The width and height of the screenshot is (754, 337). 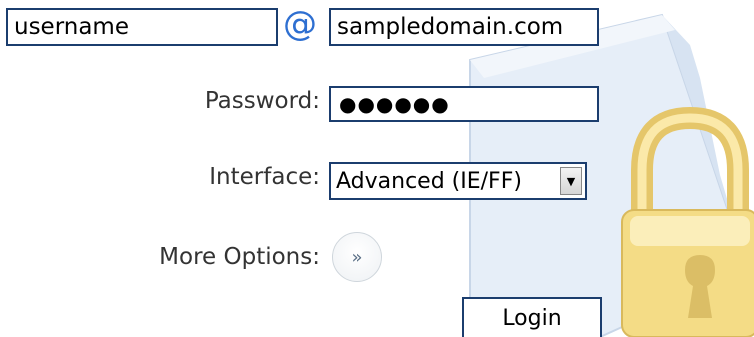 I want to click on username-field: username, so click(x=142, y=27).